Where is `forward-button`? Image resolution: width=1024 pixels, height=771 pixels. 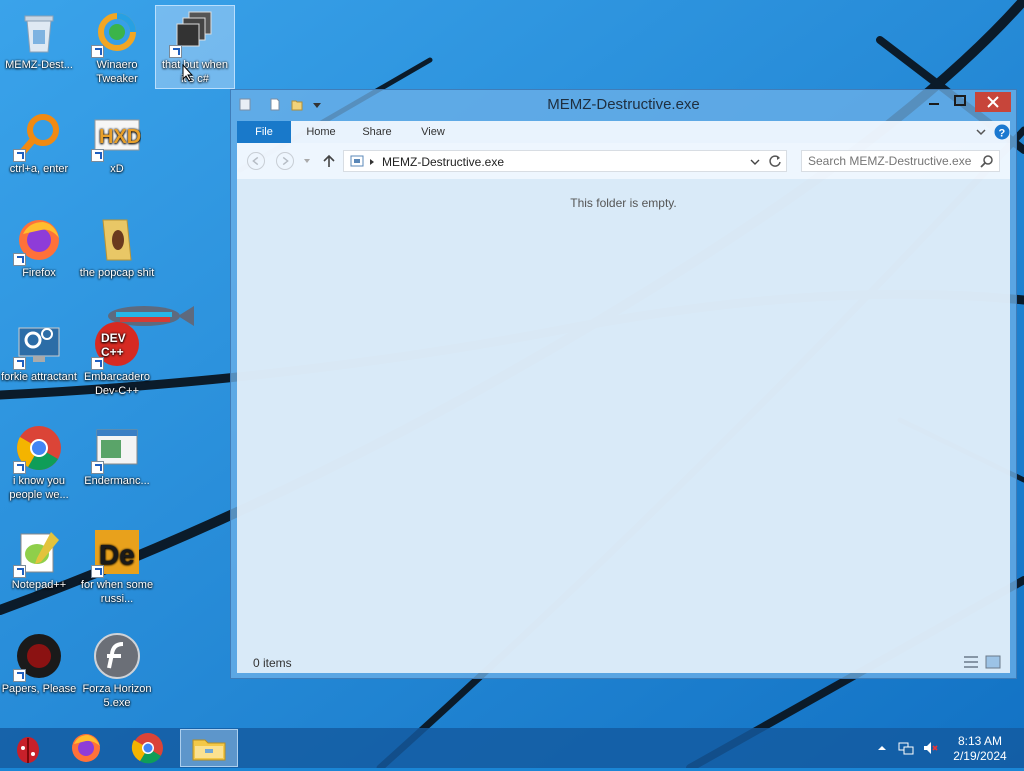 forward-button is located at coordinates (285, 161).